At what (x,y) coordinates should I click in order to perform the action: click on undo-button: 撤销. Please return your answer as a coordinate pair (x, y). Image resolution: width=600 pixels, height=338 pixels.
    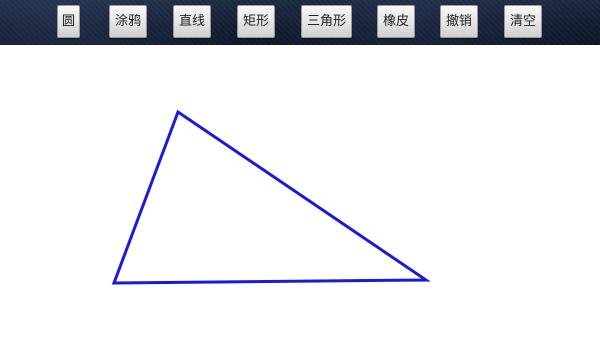
    Looking at the image, I should click on (459, 21).